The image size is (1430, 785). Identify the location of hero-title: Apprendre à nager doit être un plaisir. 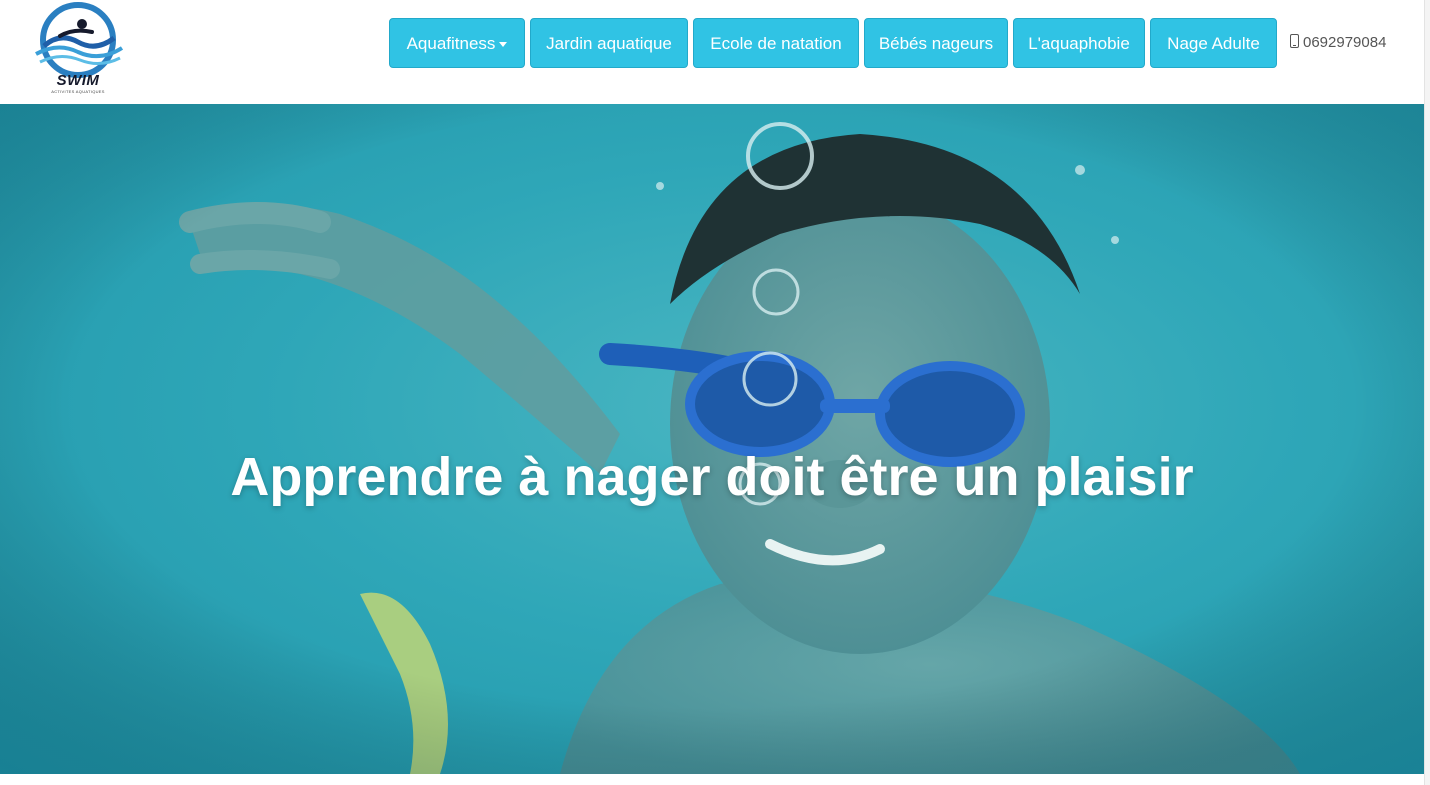
(712, 477).